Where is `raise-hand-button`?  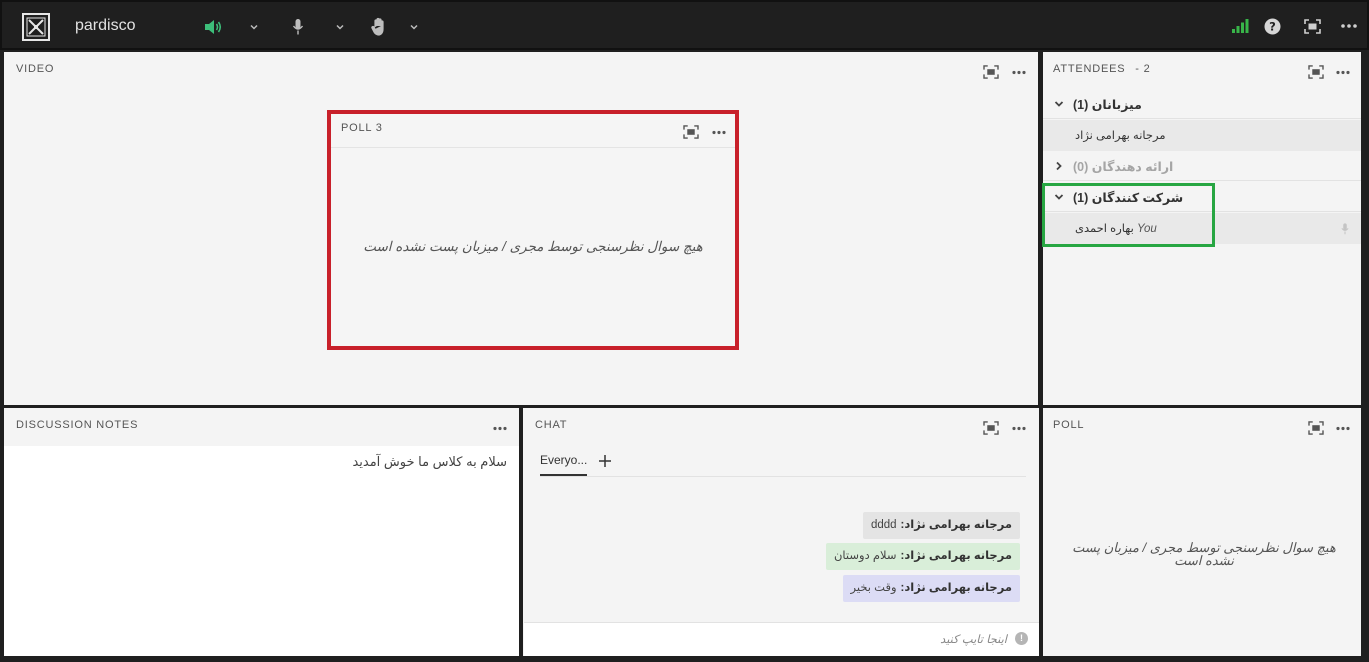
raise-hand-button is located at coordinates (379, 27).